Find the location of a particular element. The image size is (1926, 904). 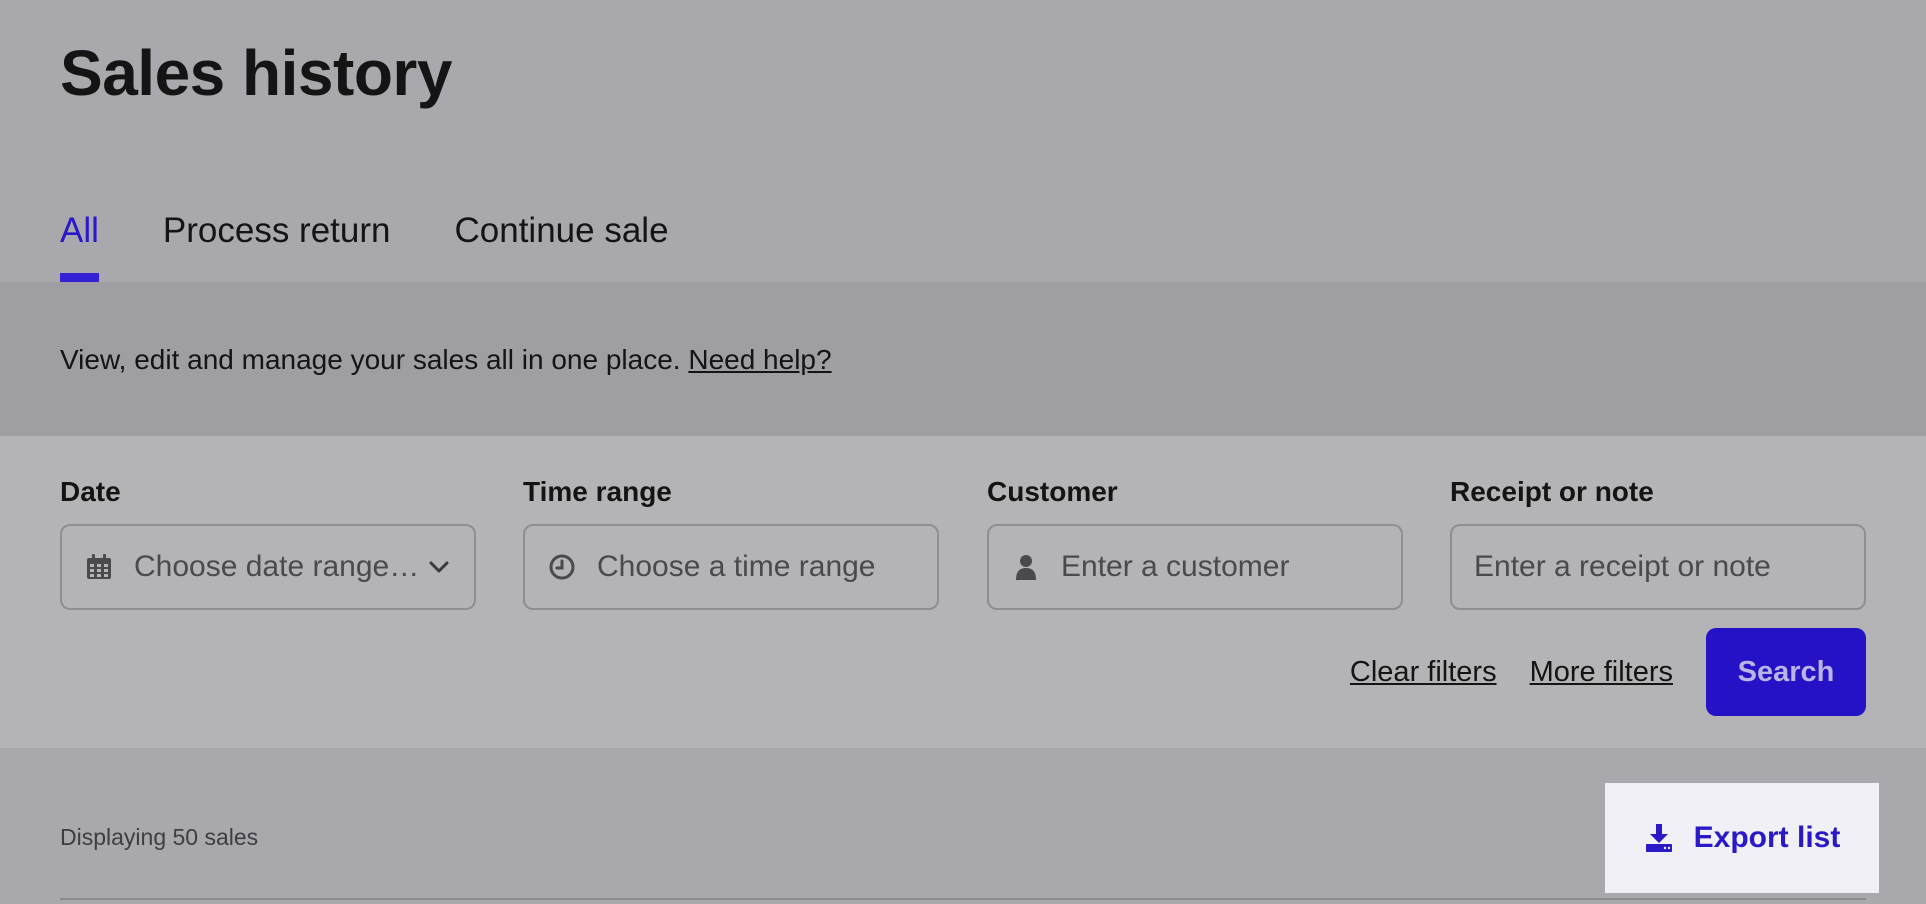

tab-all: All is located at coordinates (79, 243).